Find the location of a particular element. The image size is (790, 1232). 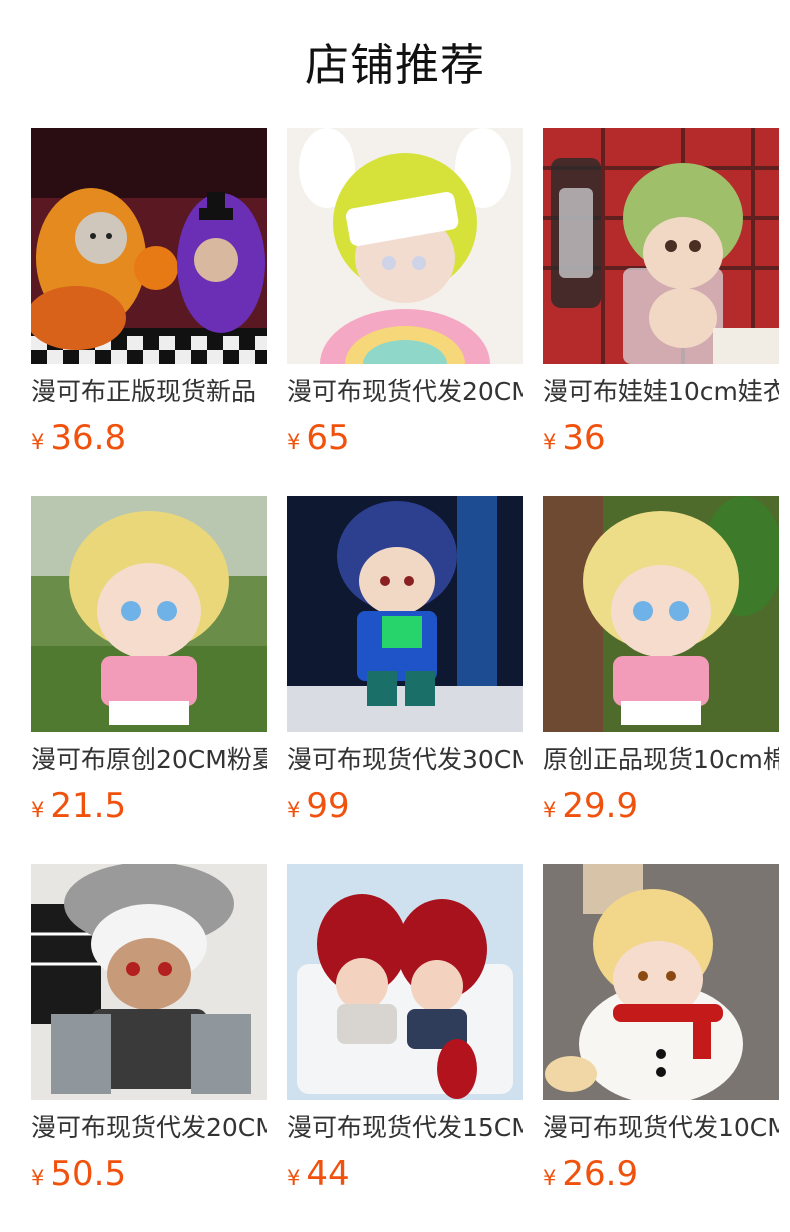

price-value: 65 is located at coordinates (328, 438).